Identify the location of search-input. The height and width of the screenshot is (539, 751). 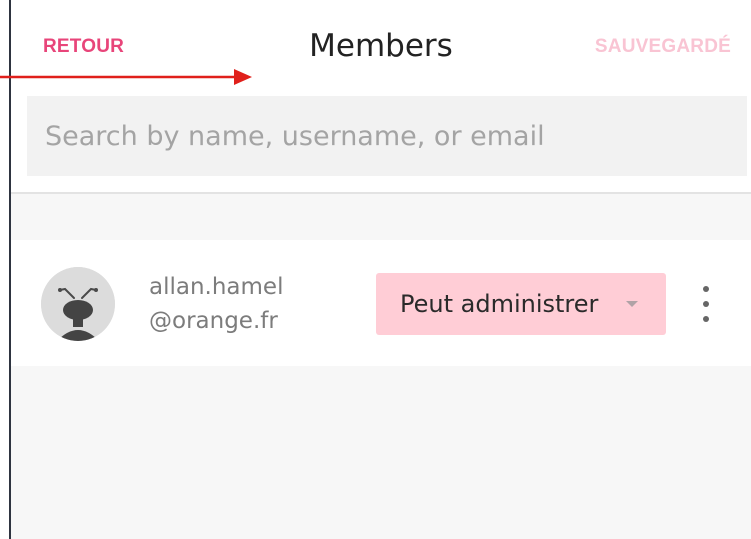
(387, 136).